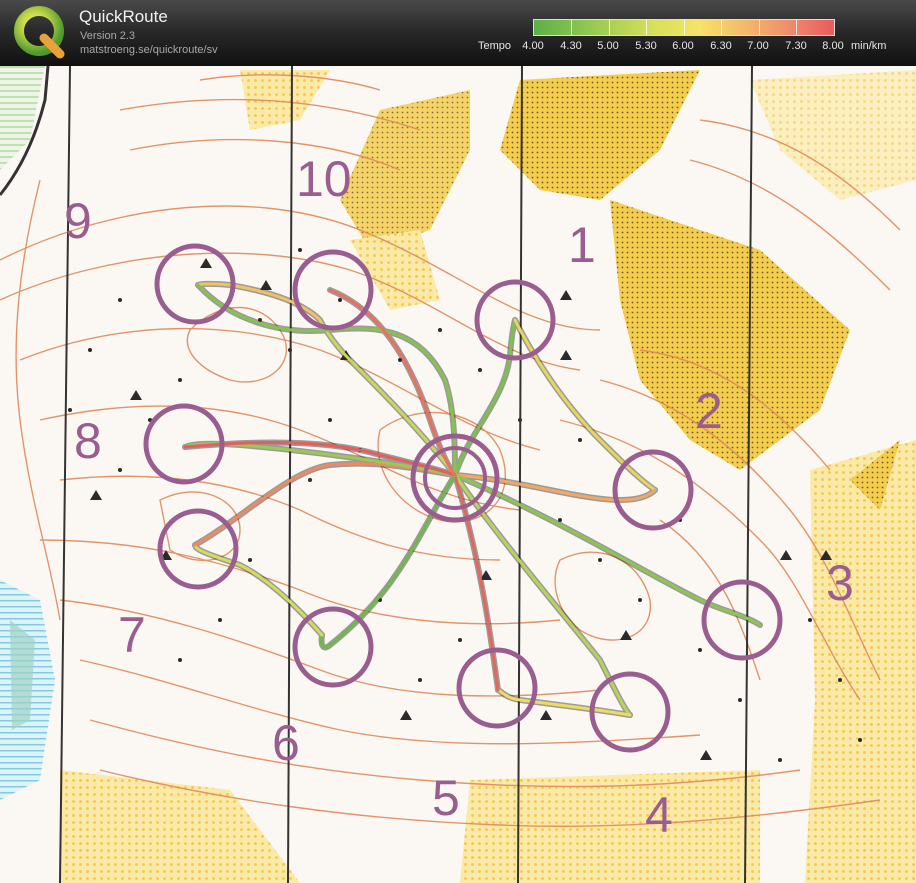  What do you see at coordinates (684, 27) in the screenshot?
I see `tempo-color-scale` at bounding box center [684, 27].